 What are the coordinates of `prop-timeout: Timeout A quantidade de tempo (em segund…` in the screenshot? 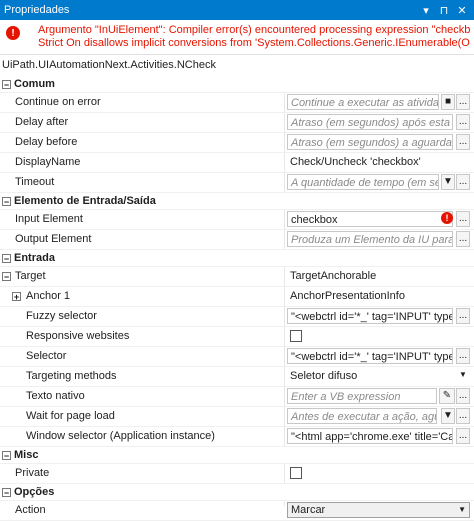 It's located at (237, 183).